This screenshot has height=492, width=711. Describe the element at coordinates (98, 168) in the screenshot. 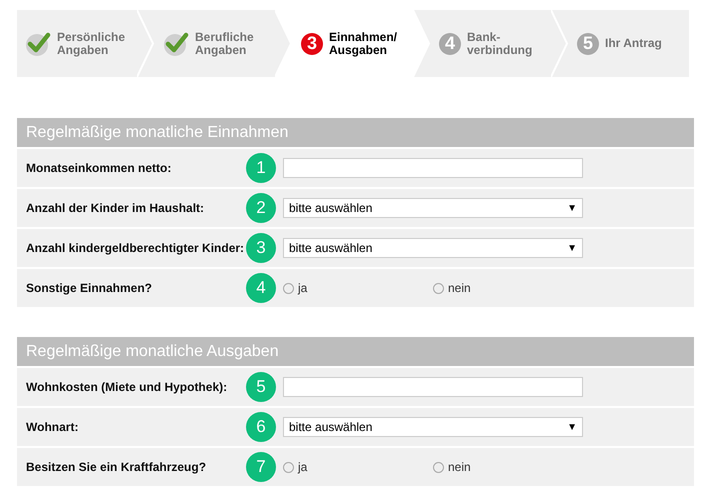

I see `field-label: Monatseinkommen netto:` at that location.